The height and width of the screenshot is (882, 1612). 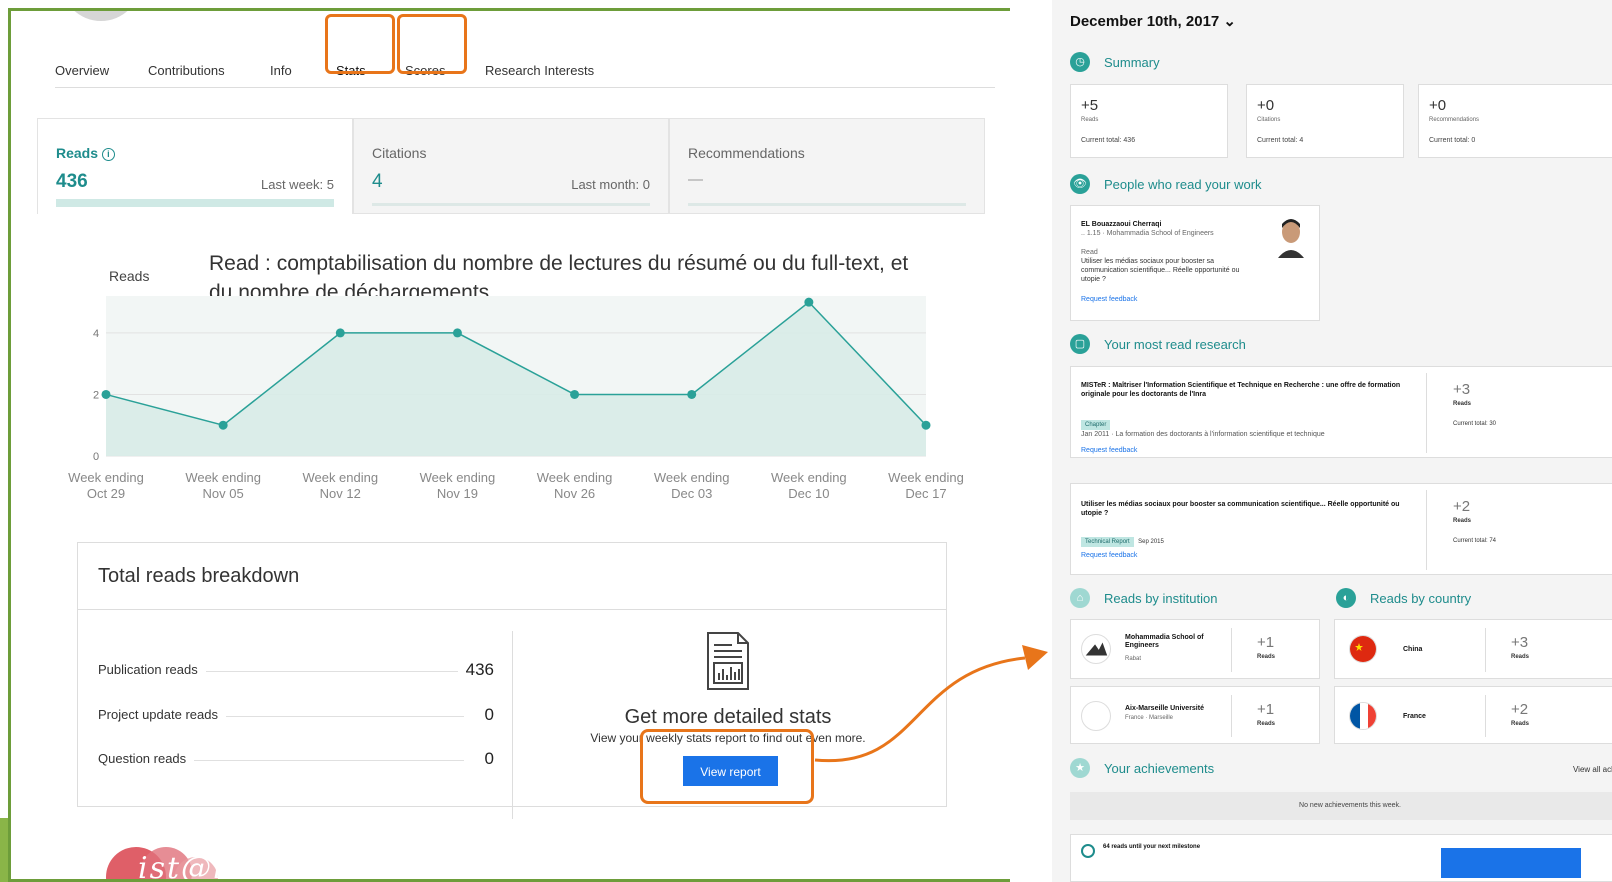 I want to click on milestone-card: 64 reads until your next milestone, so click(x=1341, y=858).